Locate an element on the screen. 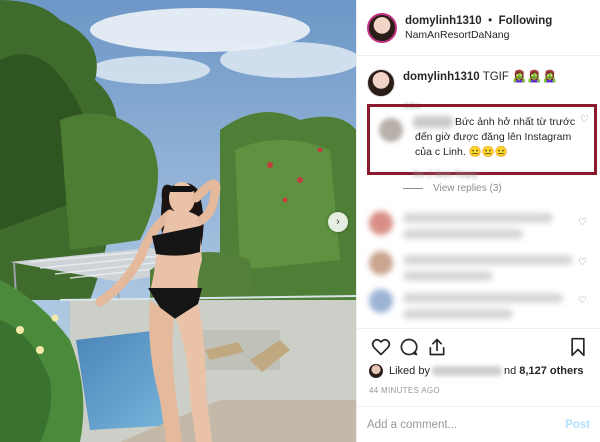 The width and height of the screenshot is (600, 442). action-bar is located at coordinates (478, 346).